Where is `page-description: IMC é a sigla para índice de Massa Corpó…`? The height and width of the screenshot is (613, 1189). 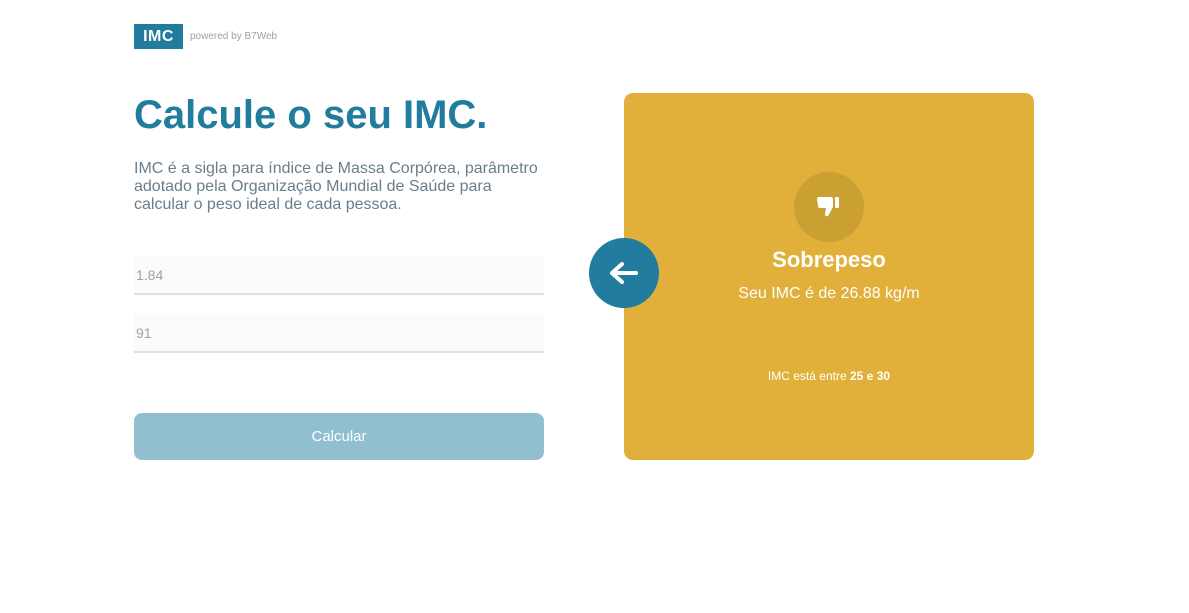
page-description: IMC é a sigla para índice de Massa Corpó… is located at coordinates (336, 186).